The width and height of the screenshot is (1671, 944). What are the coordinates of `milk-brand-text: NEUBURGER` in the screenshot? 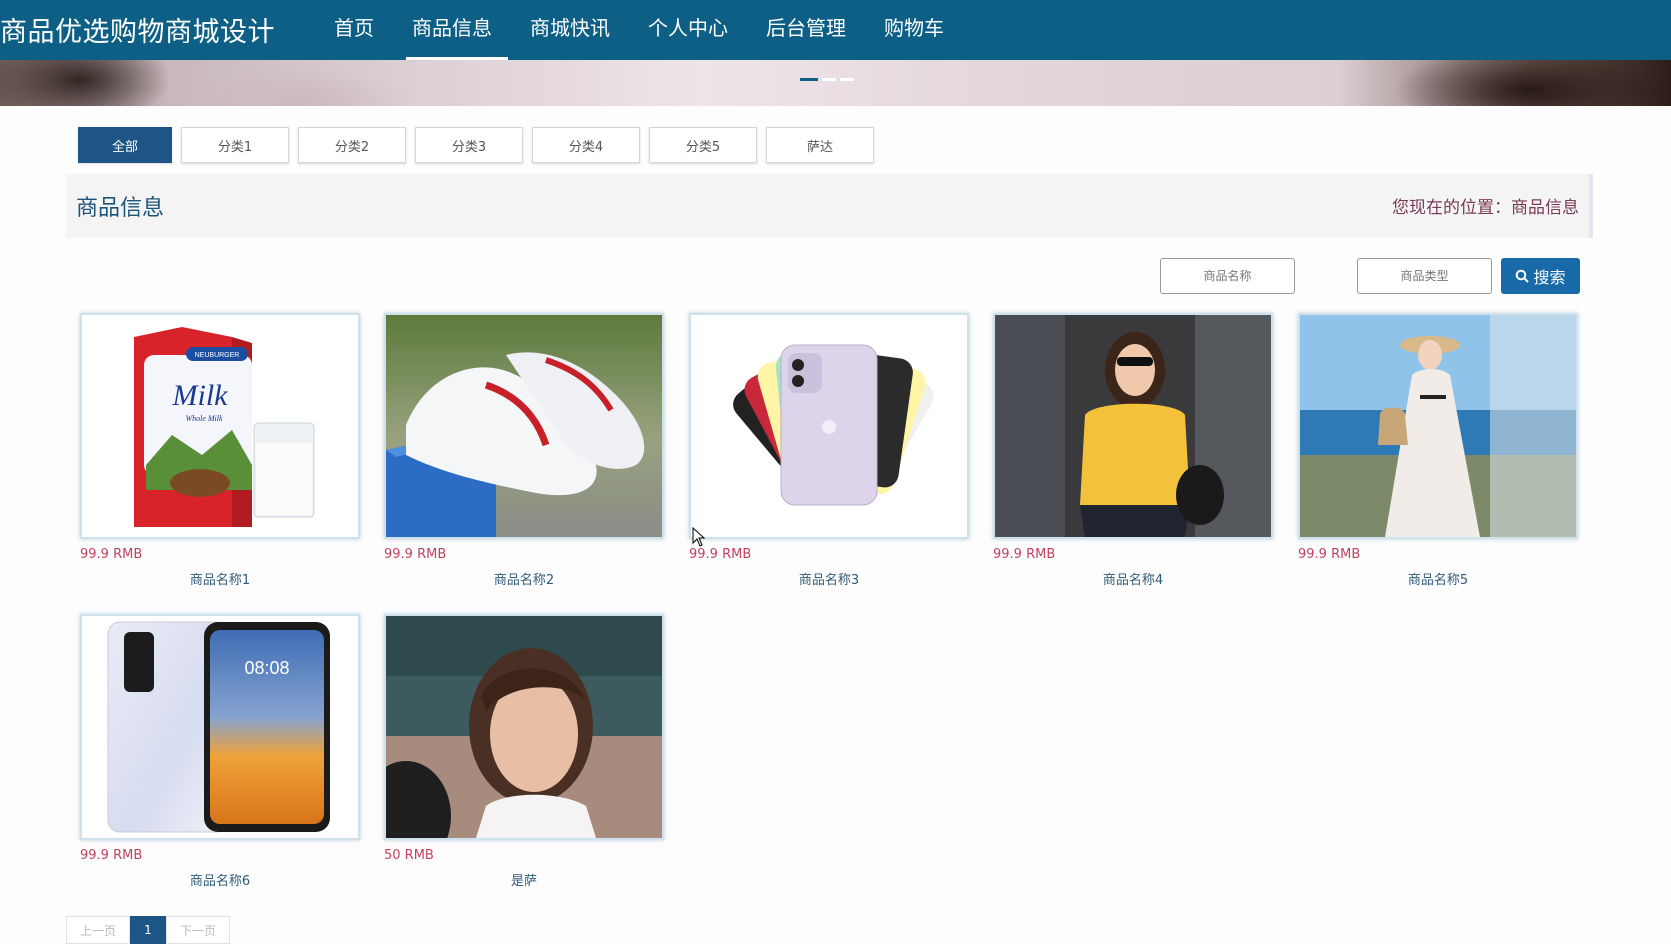 It's located at (217, 355).